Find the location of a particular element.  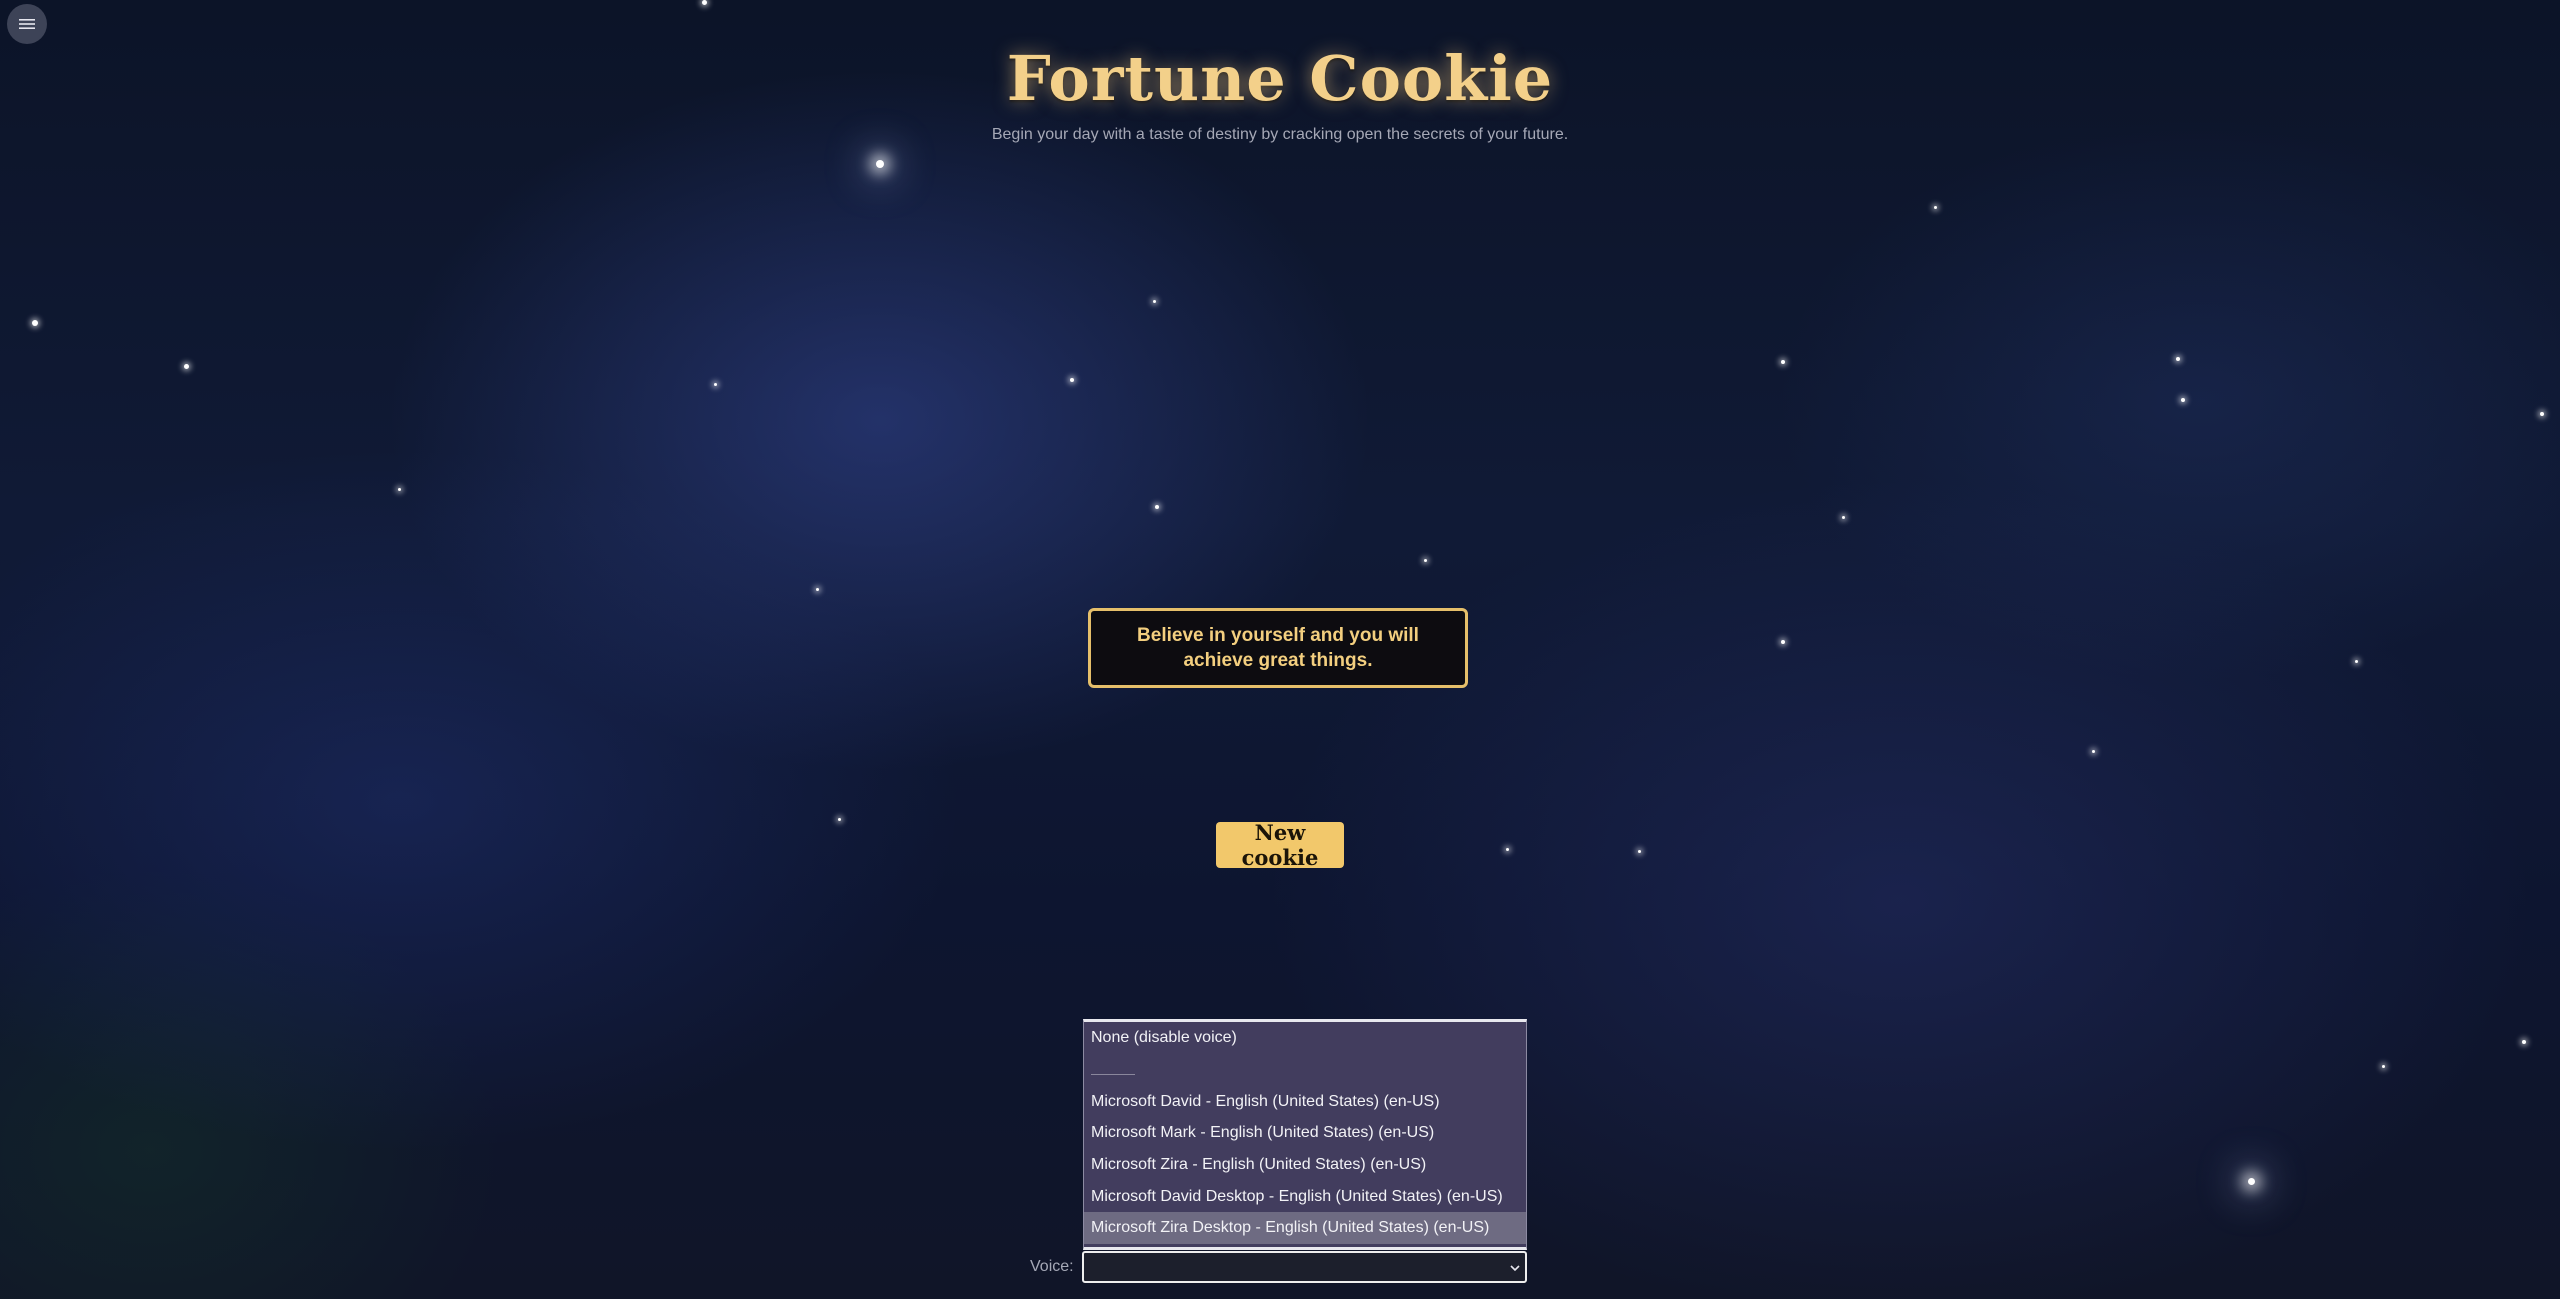

chevron-down-icon is located at coordinates (1515, 1270).